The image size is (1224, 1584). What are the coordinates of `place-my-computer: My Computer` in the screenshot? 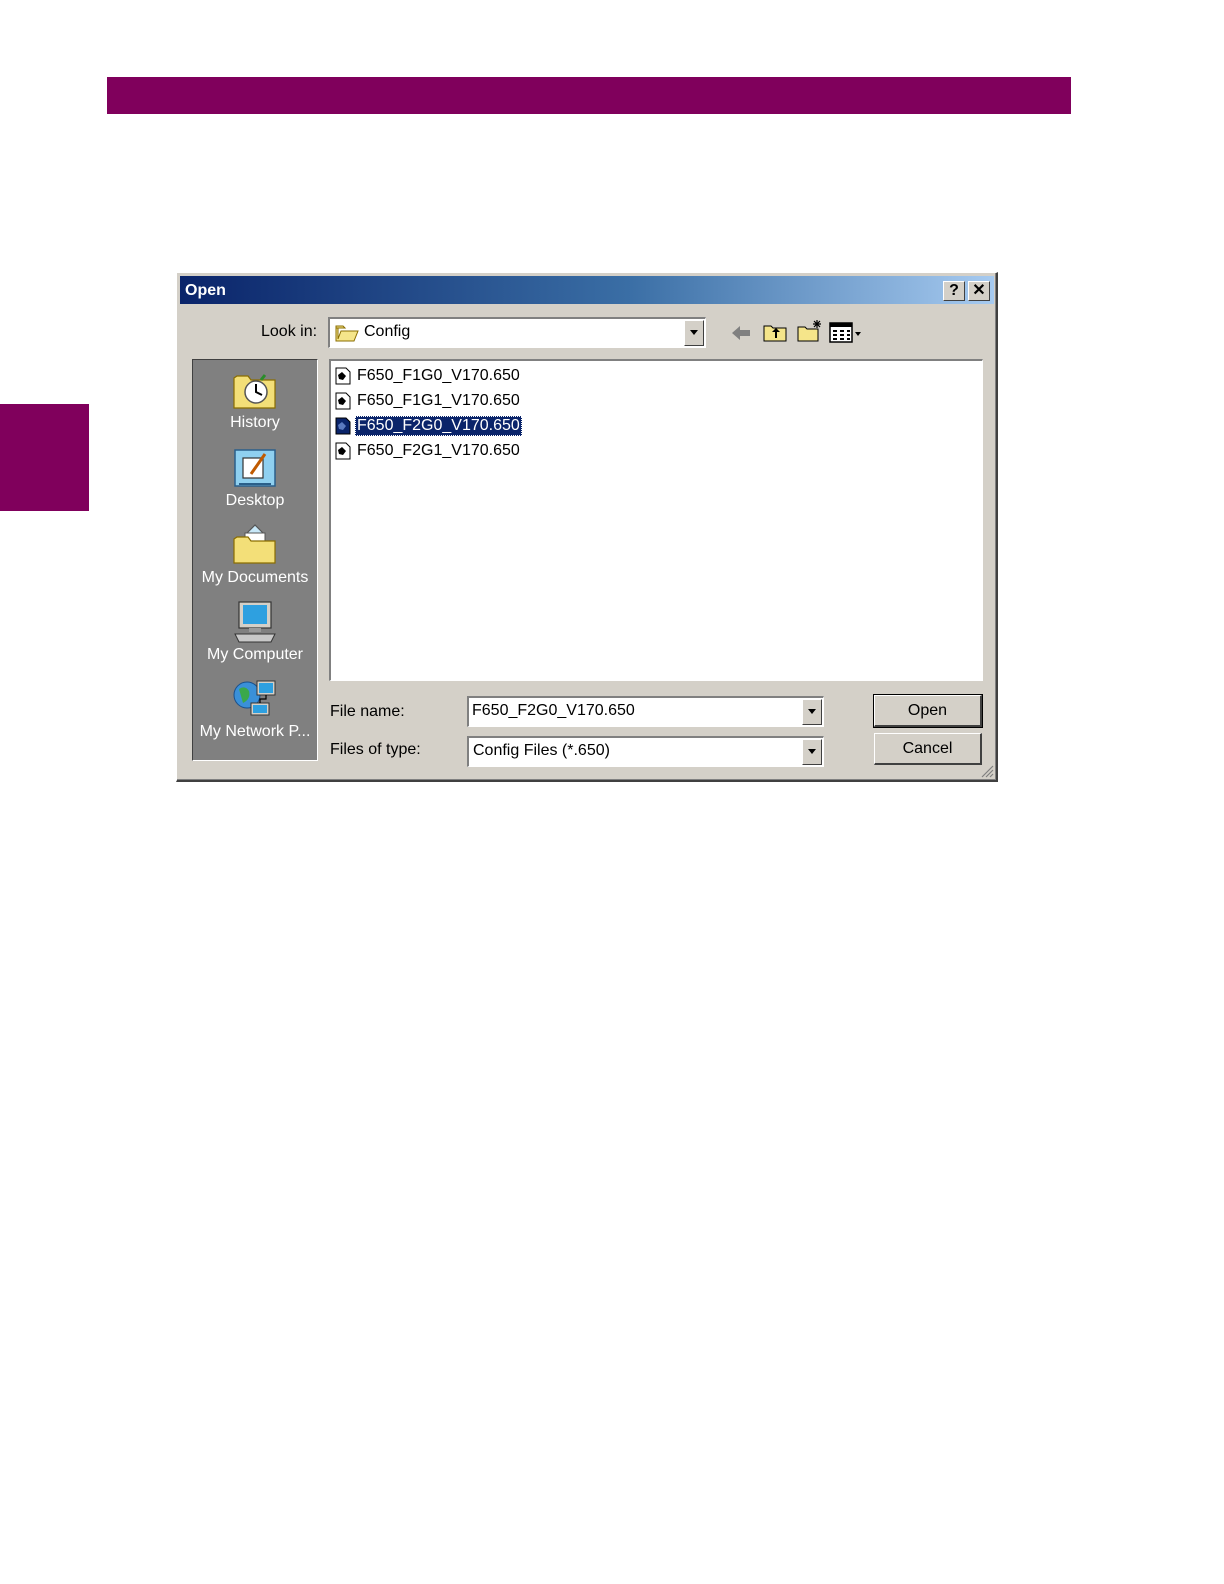 It's located at (255, 632).